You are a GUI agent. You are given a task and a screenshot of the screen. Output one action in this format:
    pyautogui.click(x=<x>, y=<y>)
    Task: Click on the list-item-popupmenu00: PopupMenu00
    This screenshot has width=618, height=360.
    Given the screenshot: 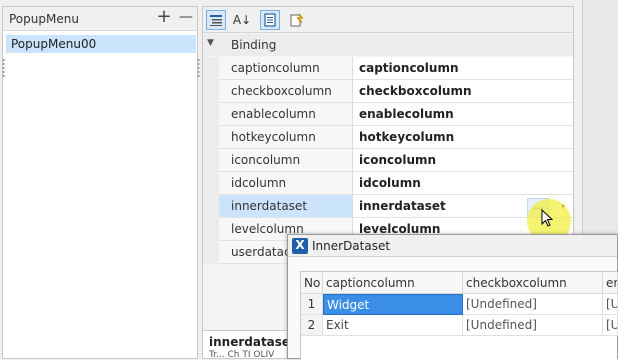 What is the action you would take?
    pyautogui.click(x=101, y=44)
    